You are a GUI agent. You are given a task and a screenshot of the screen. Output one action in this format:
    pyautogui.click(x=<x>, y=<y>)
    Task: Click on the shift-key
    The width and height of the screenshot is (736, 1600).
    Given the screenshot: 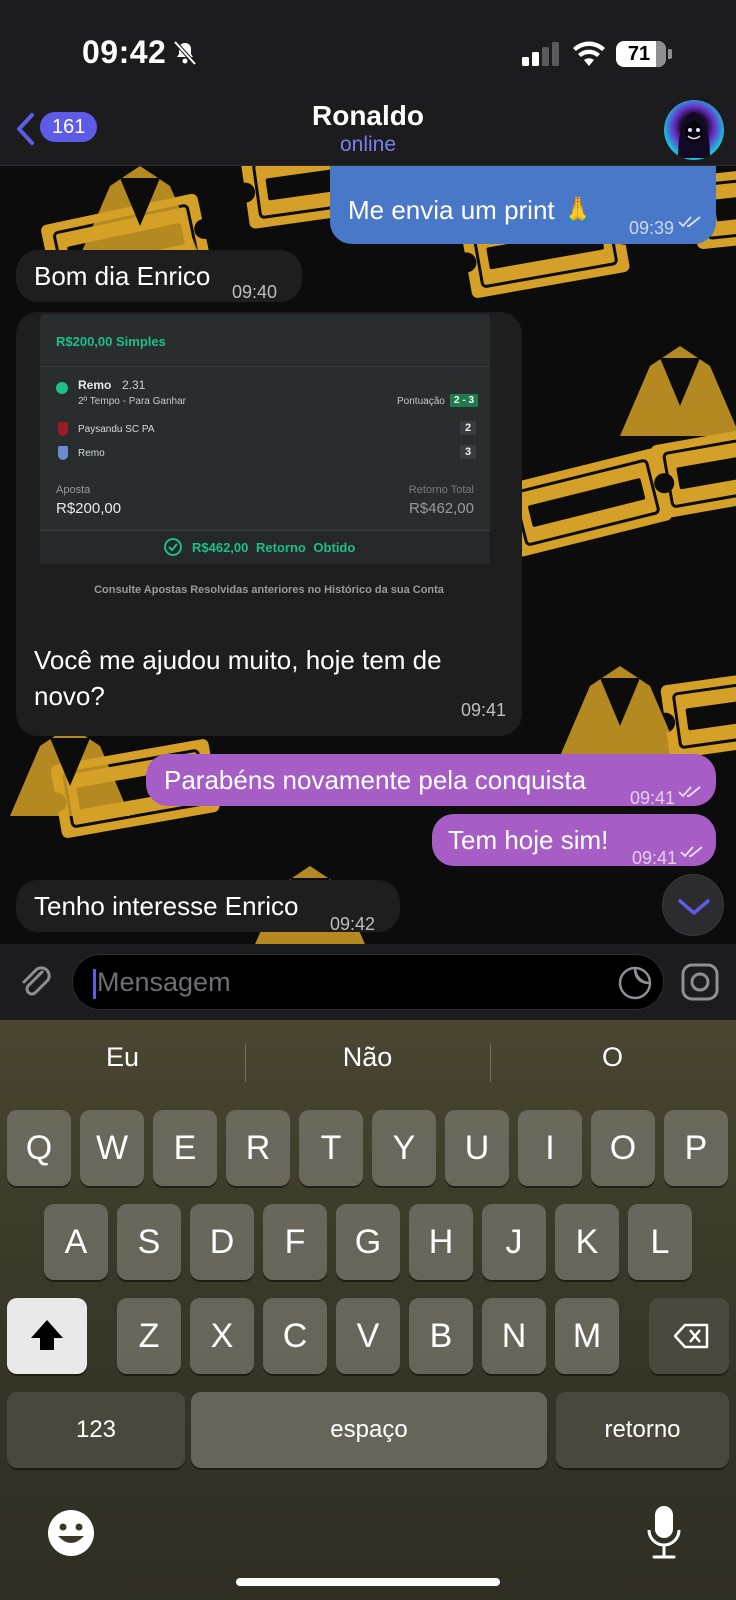 What is the action you would take?
    pyautogui.click(x=47, y=1336)
    